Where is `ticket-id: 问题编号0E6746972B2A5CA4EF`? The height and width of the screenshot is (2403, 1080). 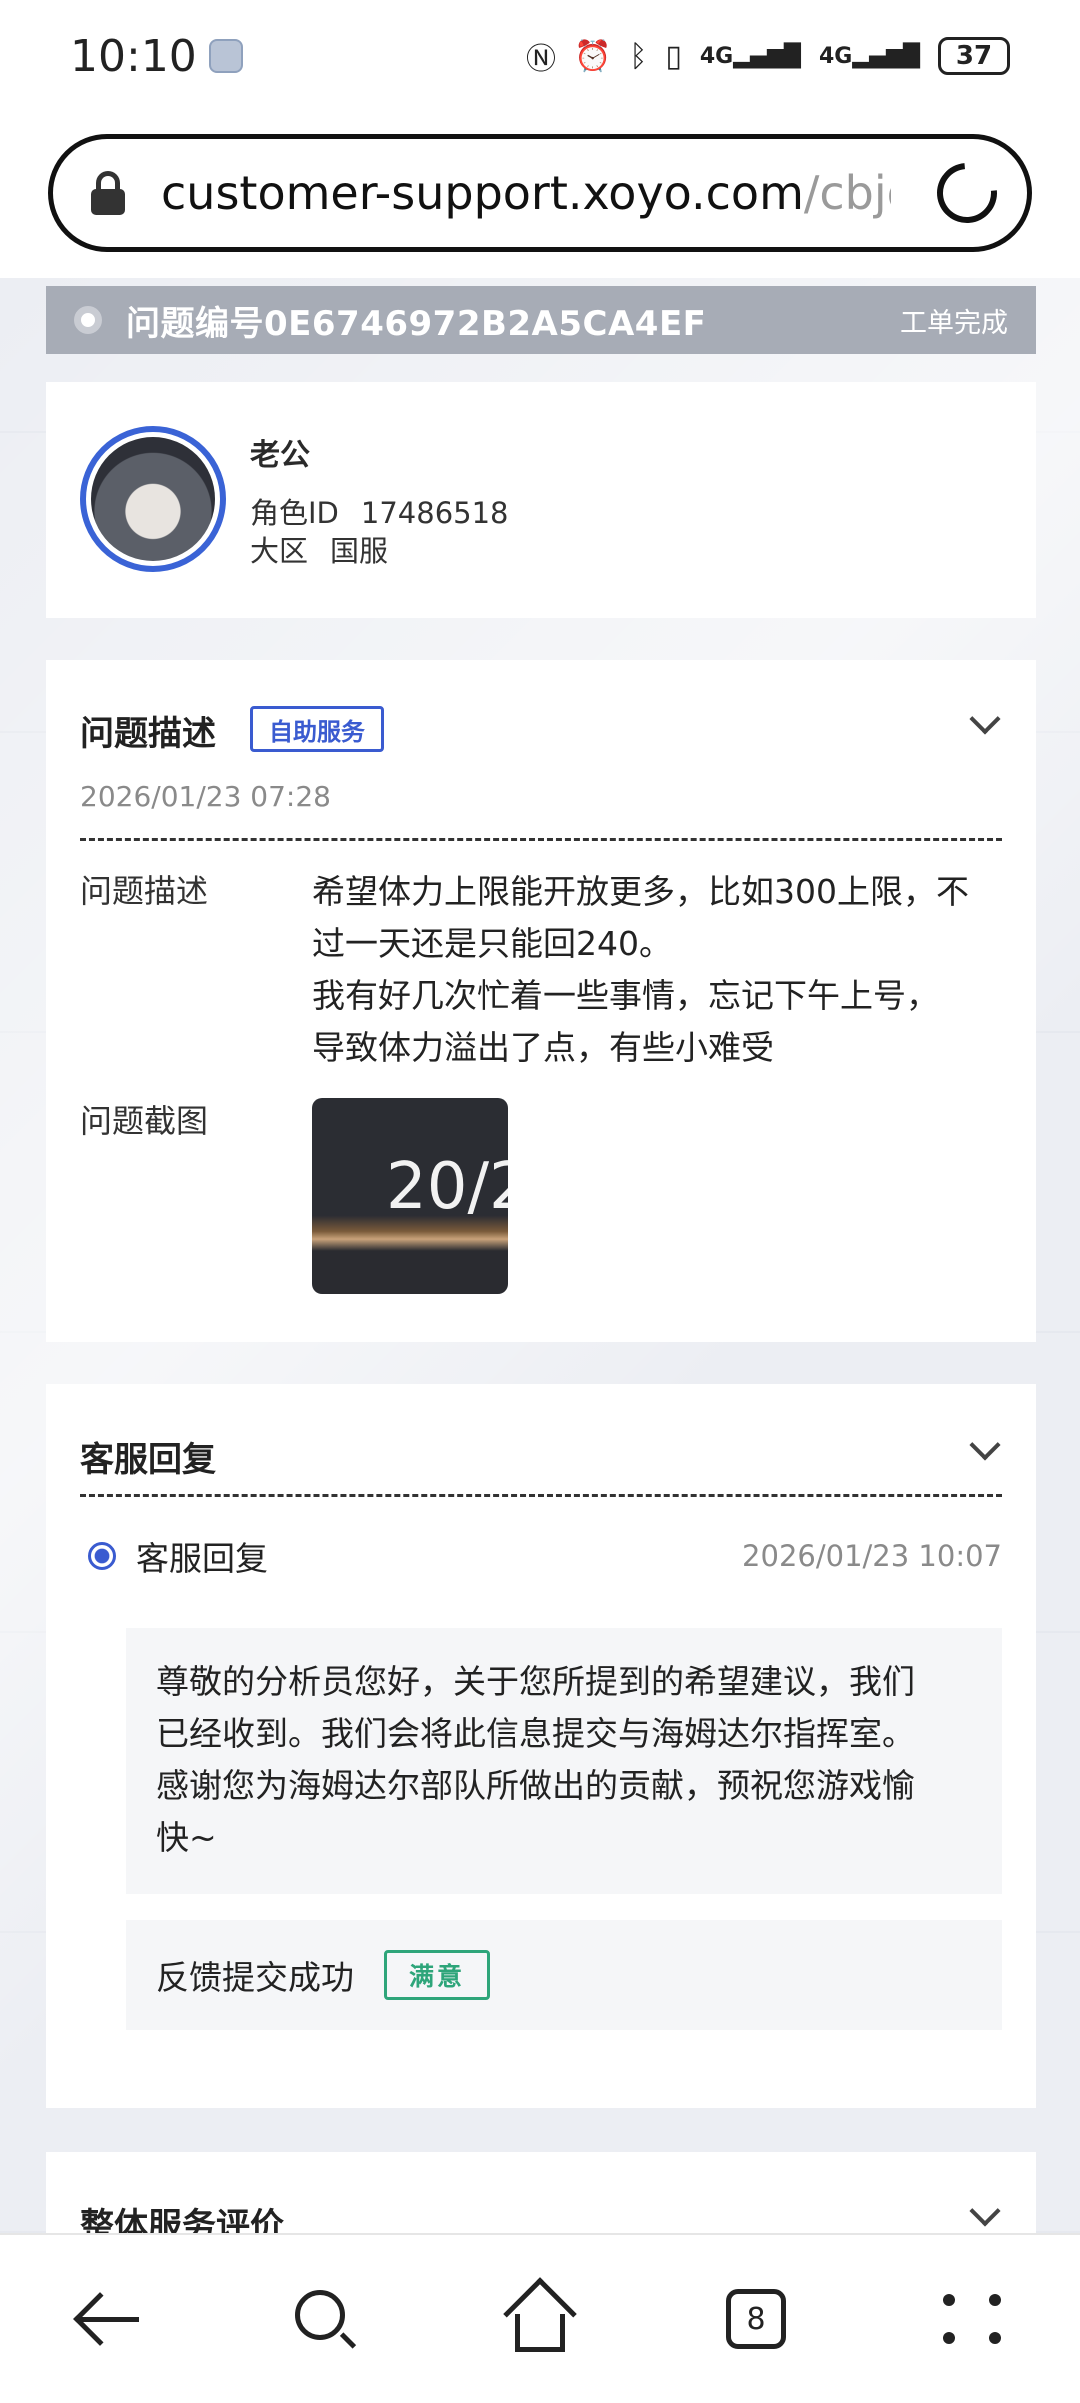 ticket-id: 问题编号0E6746972B2A5CA4EF is located at coordinates (416, 323).